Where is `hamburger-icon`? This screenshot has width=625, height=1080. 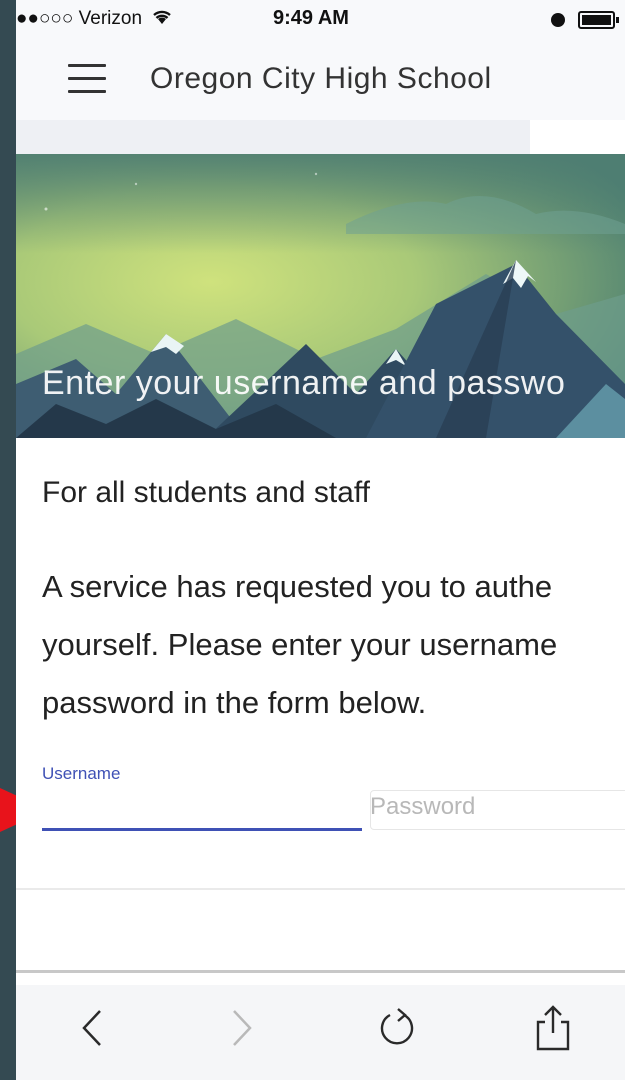 hamburger-icon is located at coordinates (87, 79).